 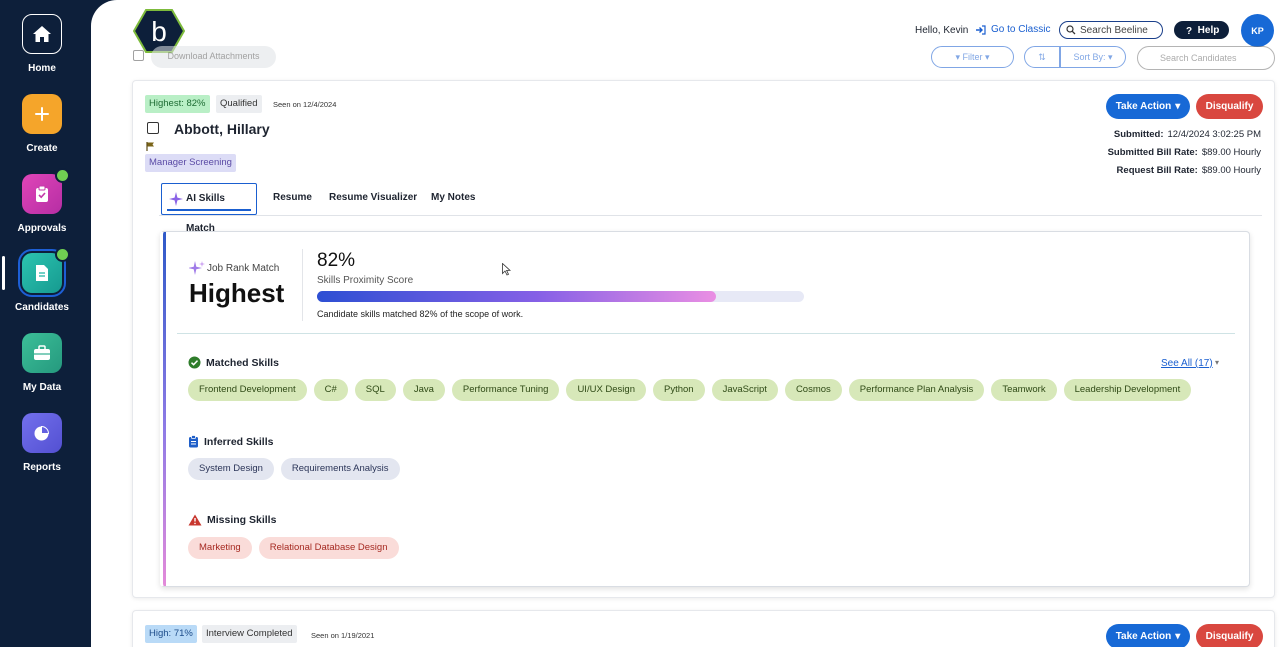 What do you see at coordinates (42, 34) in the screenshot?
I see `home-icon` at bounding box center [42, 34].